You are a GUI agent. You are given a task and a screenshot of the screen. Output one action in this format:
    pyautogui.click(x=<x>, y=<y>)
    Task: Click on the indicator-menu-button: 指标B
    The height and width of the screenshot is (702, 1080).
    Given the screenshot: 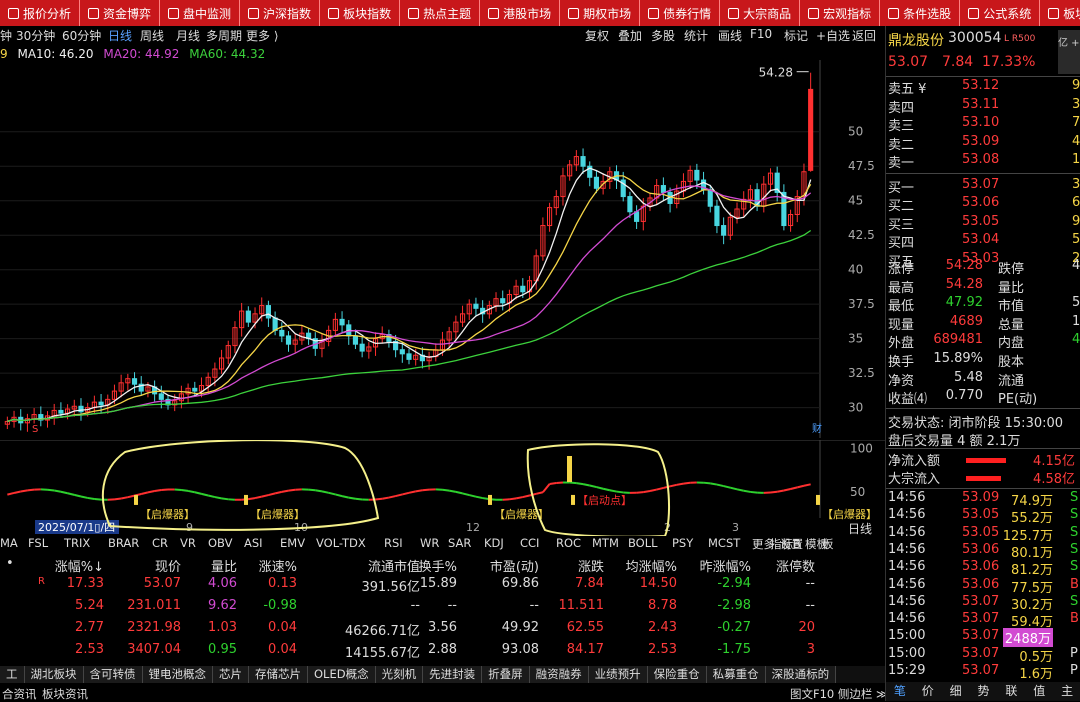 What is the action you would take?
    pyautogui.click(x=785, y=544)
    